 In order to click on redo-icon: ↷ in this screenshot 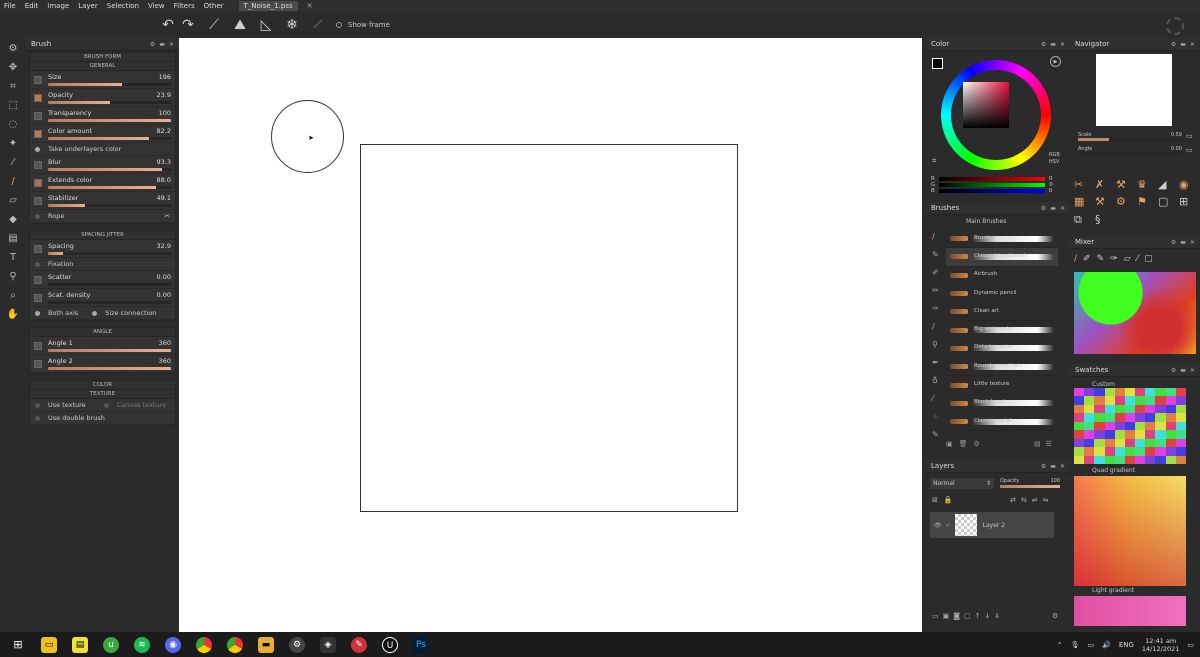, I will do `click(188, 25)`.